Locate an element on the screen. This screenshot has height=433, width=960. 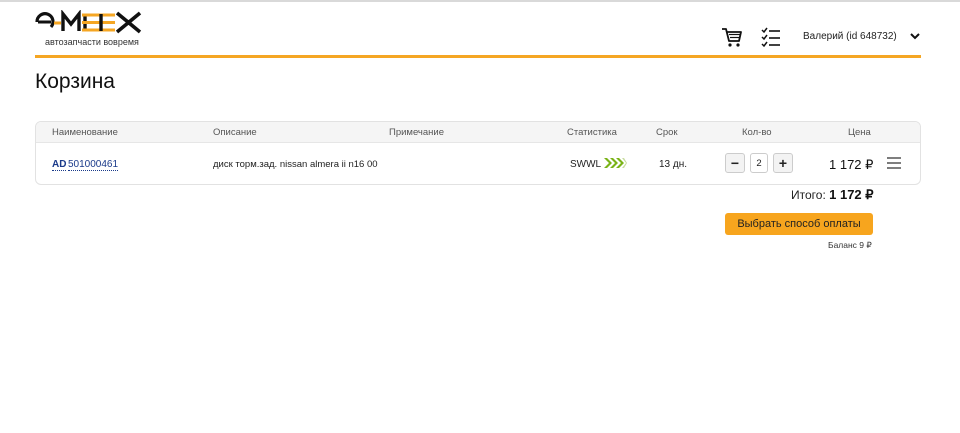
logo-tagline: автозапчасти вовремя is located at coordinates (92, 42).